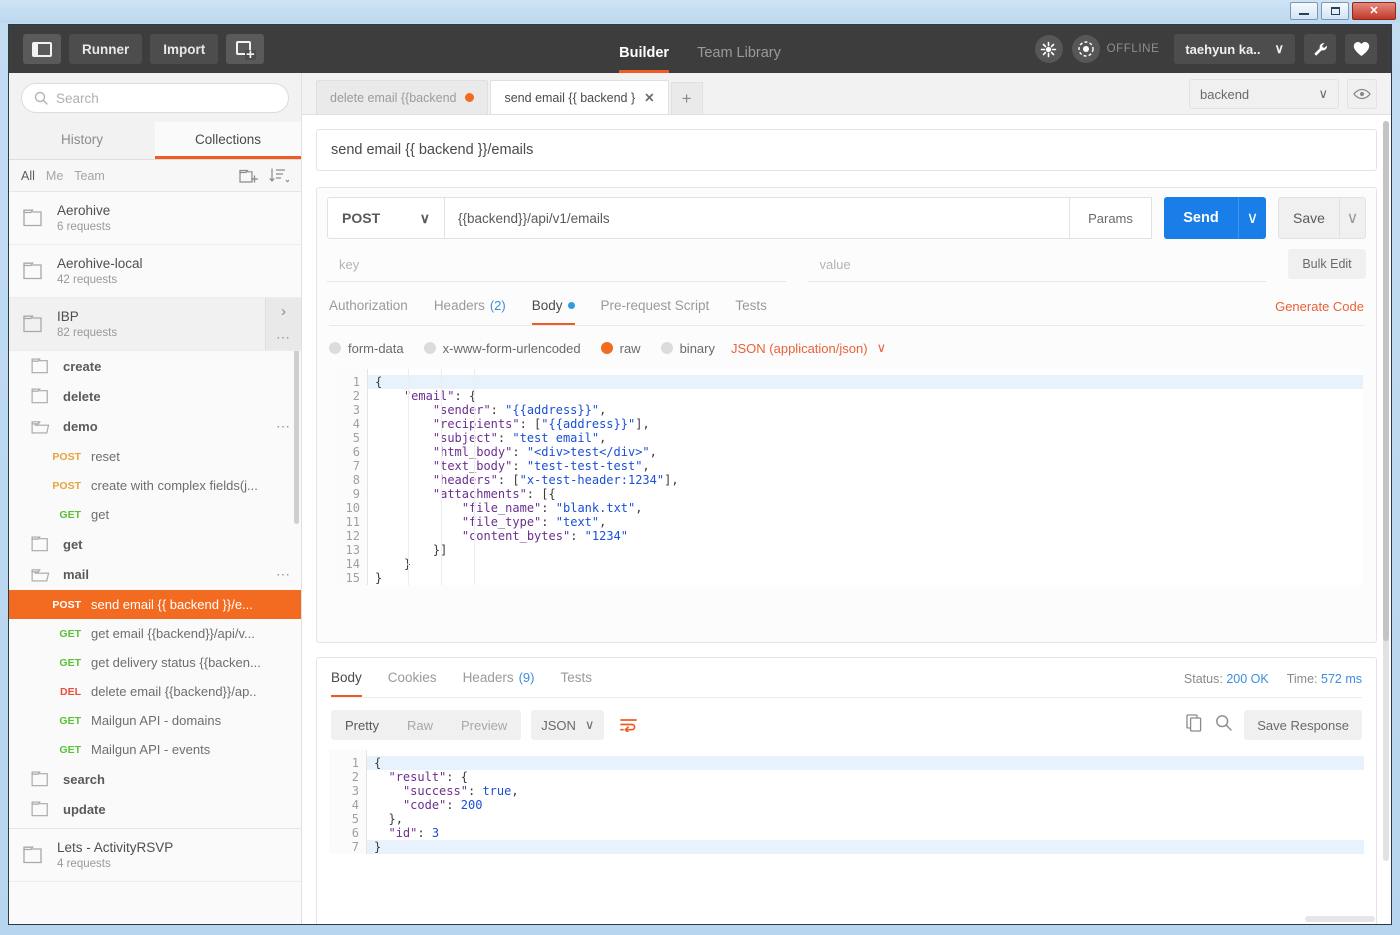  Describe the element at coordinates (155, 456) in the screenshot. I see `request-row: POST reset` at that location.